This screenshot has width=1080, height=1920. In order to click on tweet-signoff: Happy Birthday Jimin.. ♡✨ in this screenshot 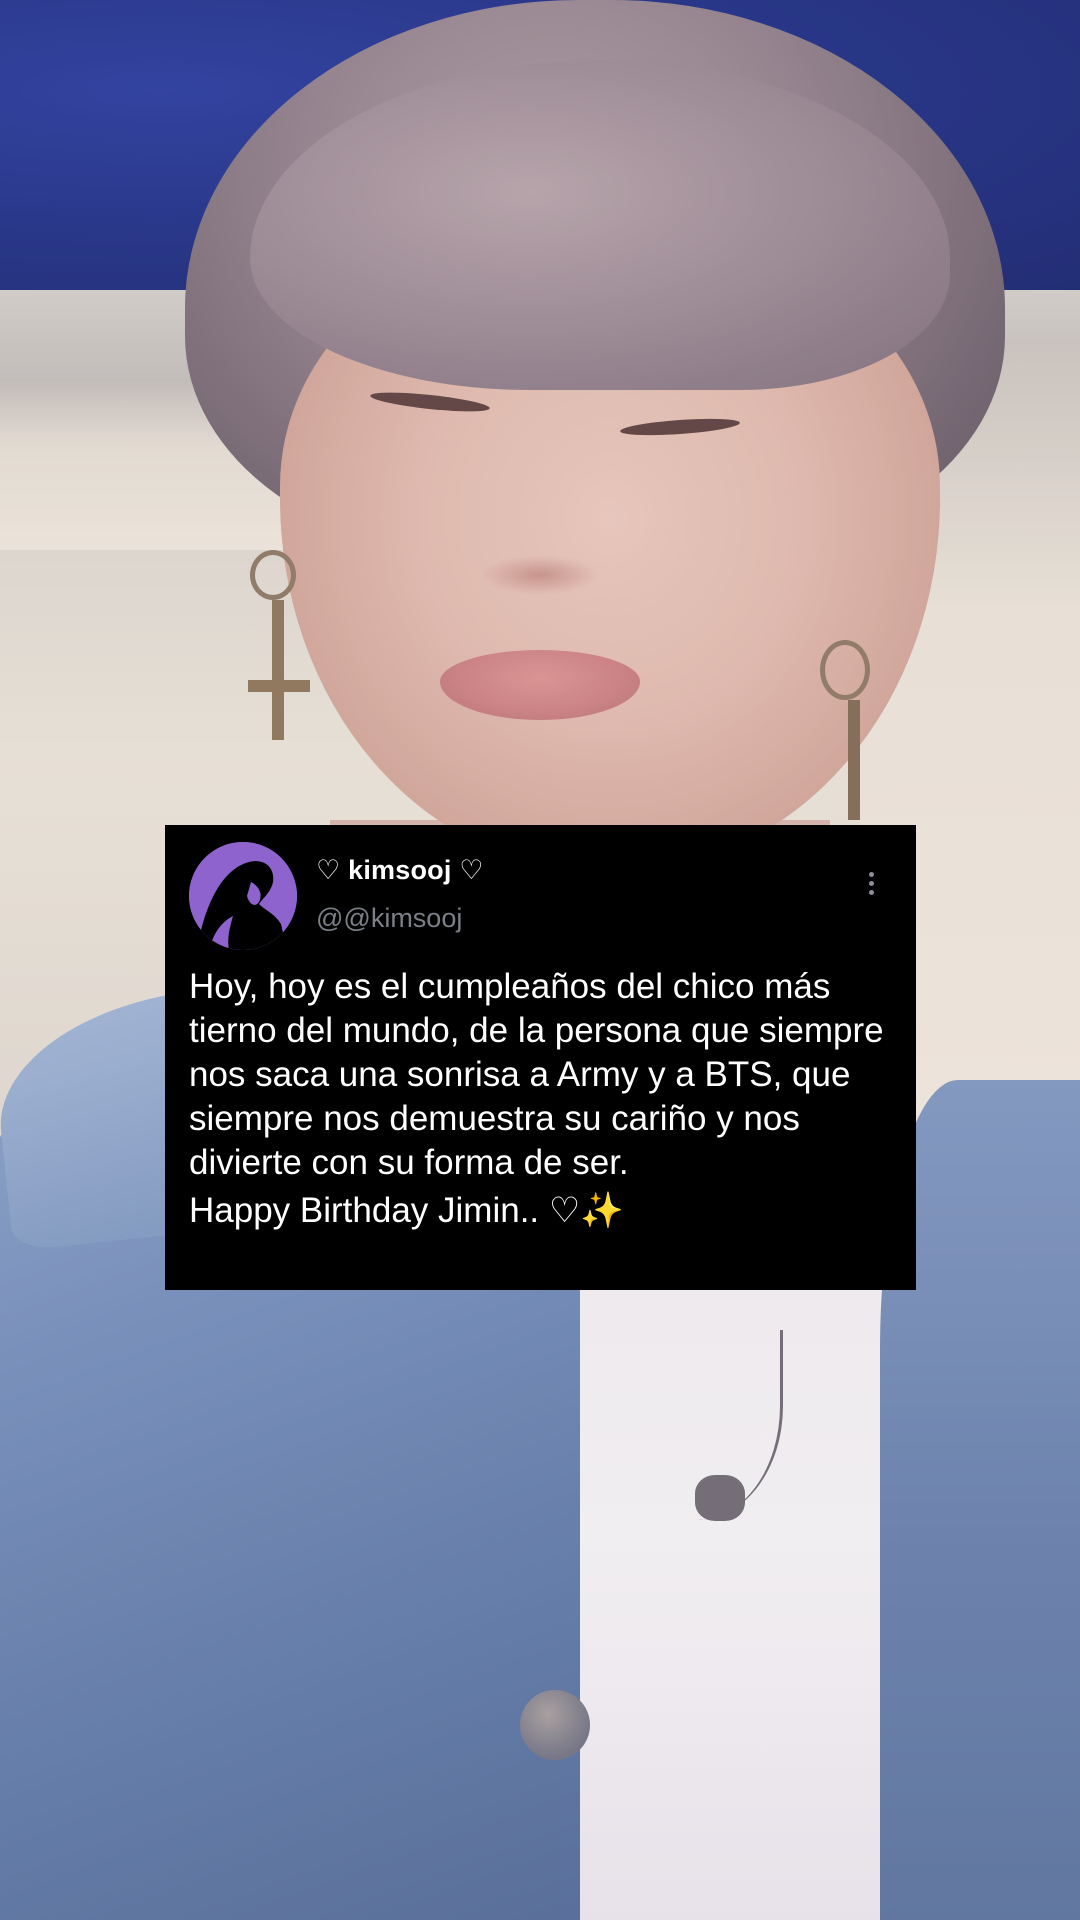, I will do `click(541, 1211)`.